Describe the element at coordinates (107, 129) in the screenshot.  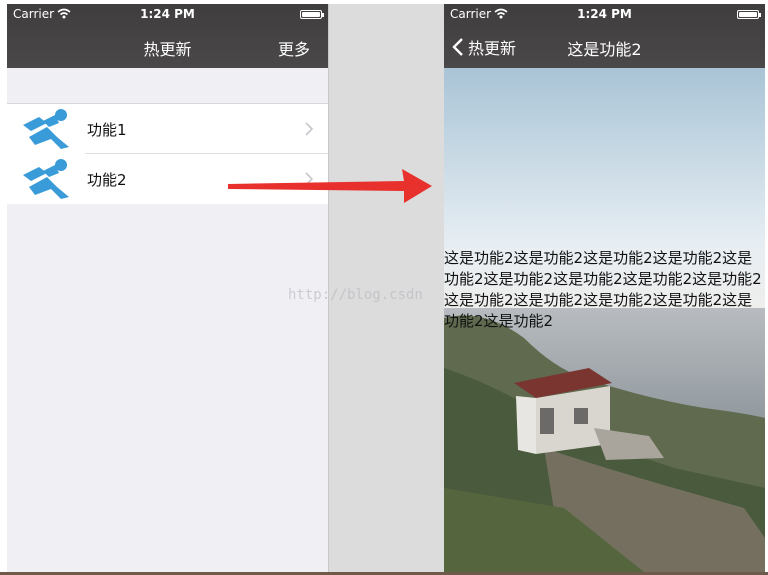
I see `list-item-label: 功能1` at that location.